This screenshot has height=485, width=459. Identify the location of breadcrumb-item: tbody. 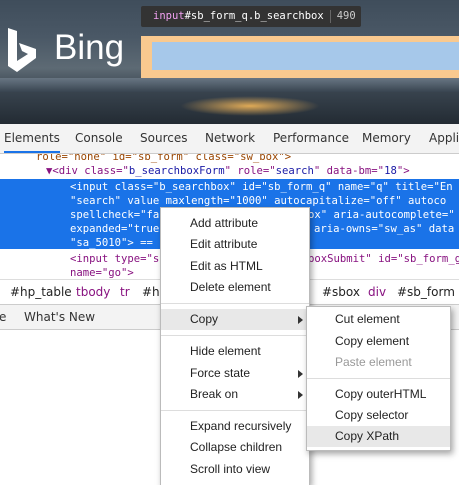
(93, 292).